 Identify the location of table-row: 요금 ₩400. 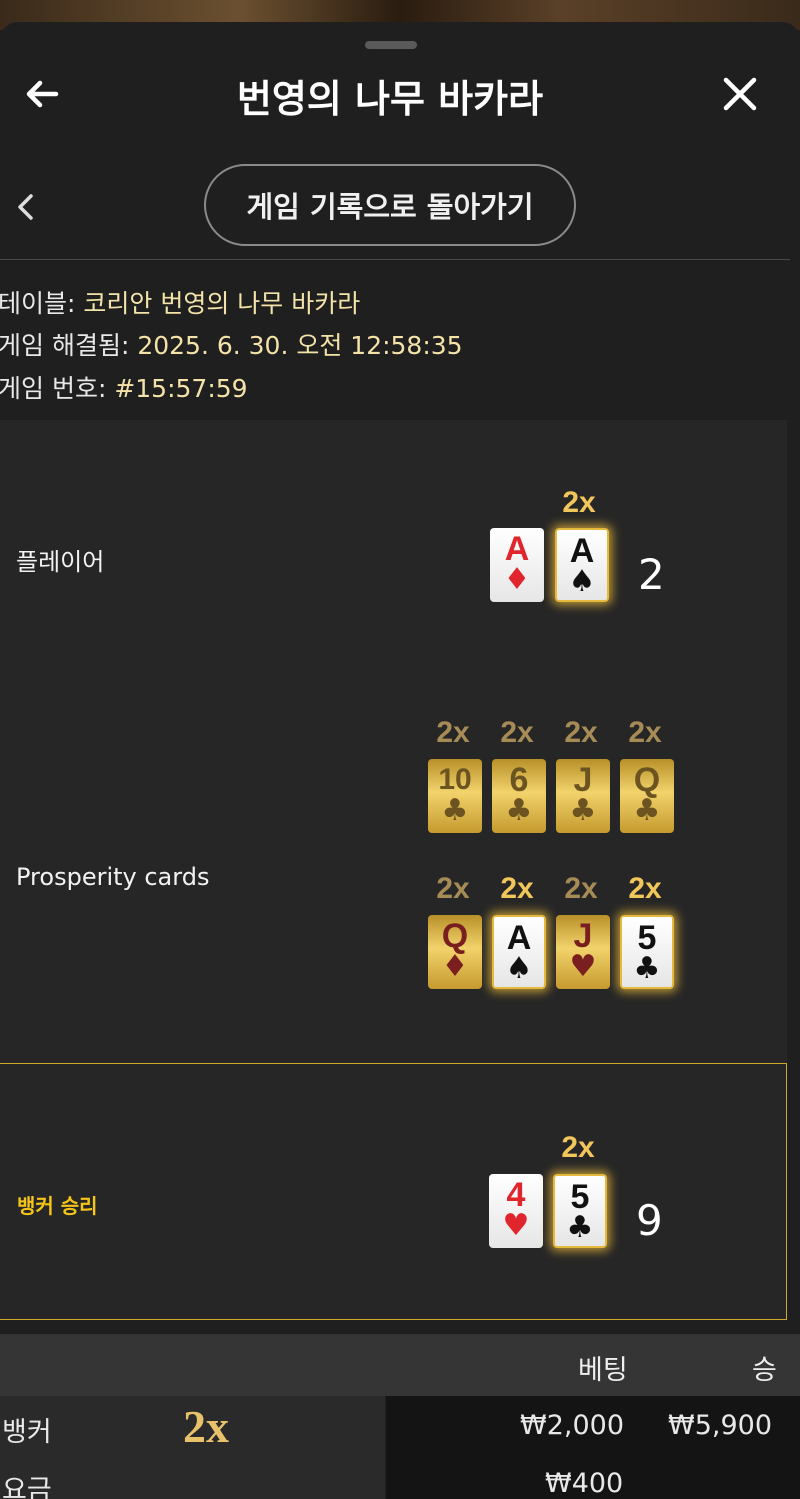
(400, 1478).